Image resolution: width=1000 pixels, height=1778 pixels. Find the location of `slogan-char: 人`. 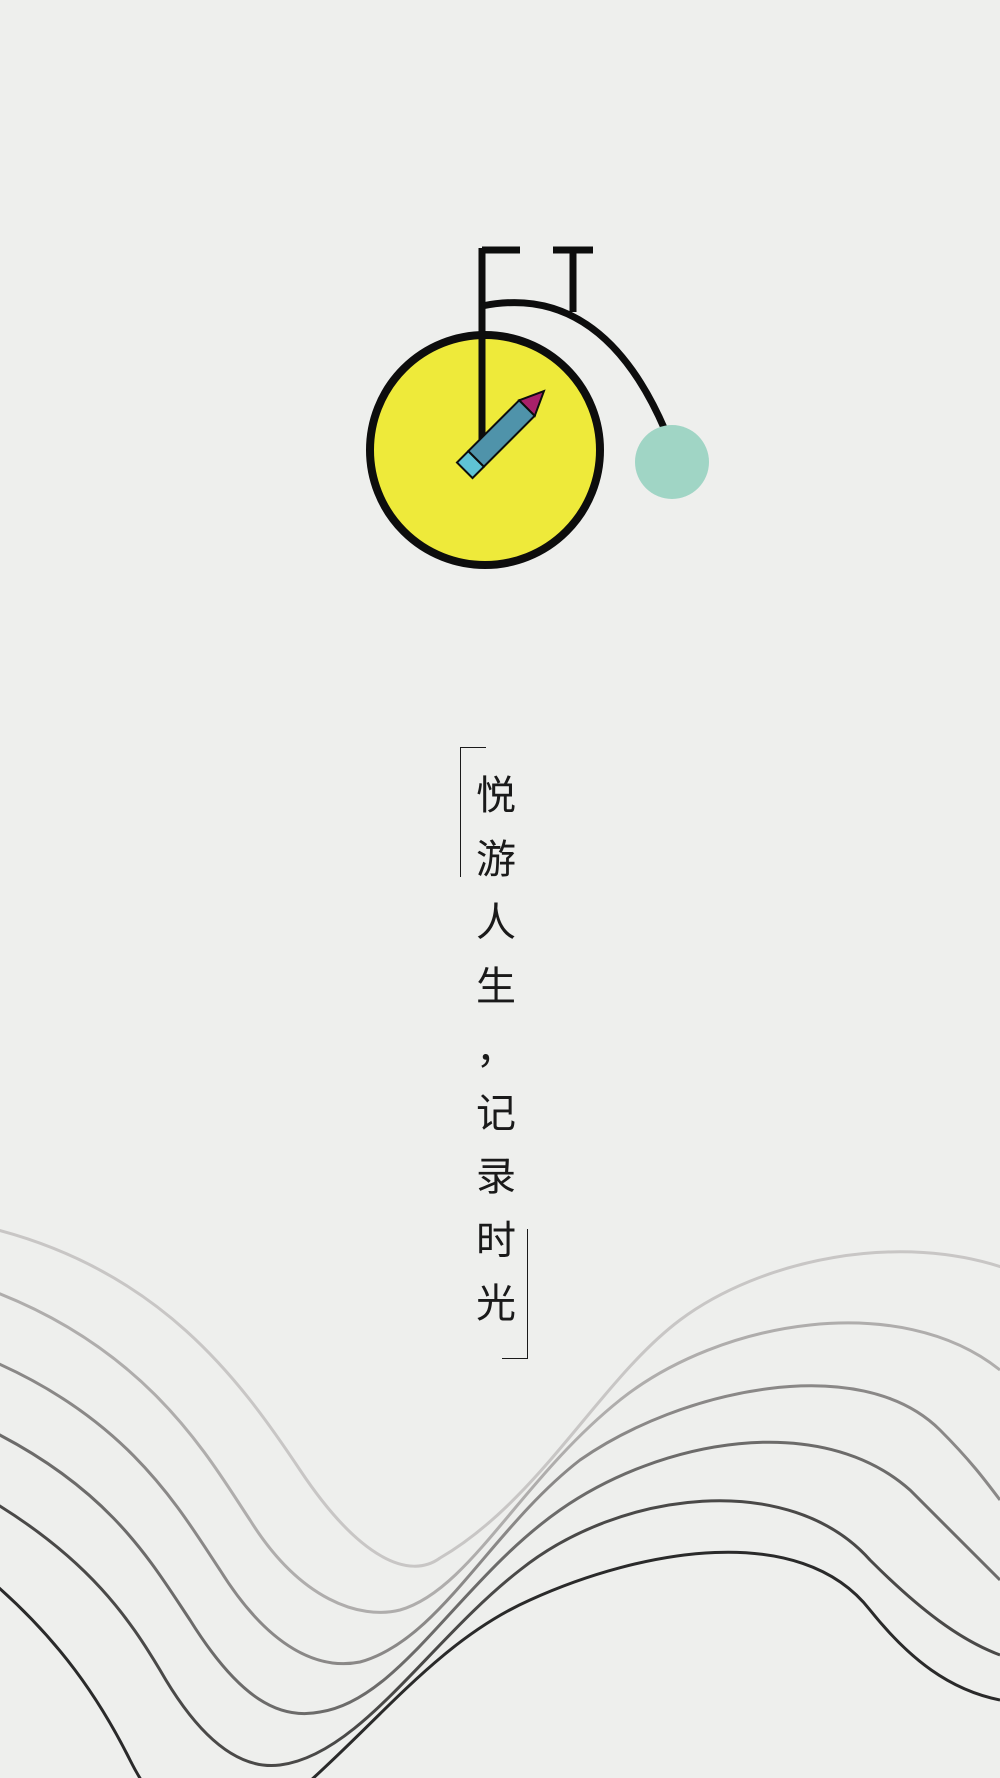

slogan-char: 人 is located at coordinates (496, 923).